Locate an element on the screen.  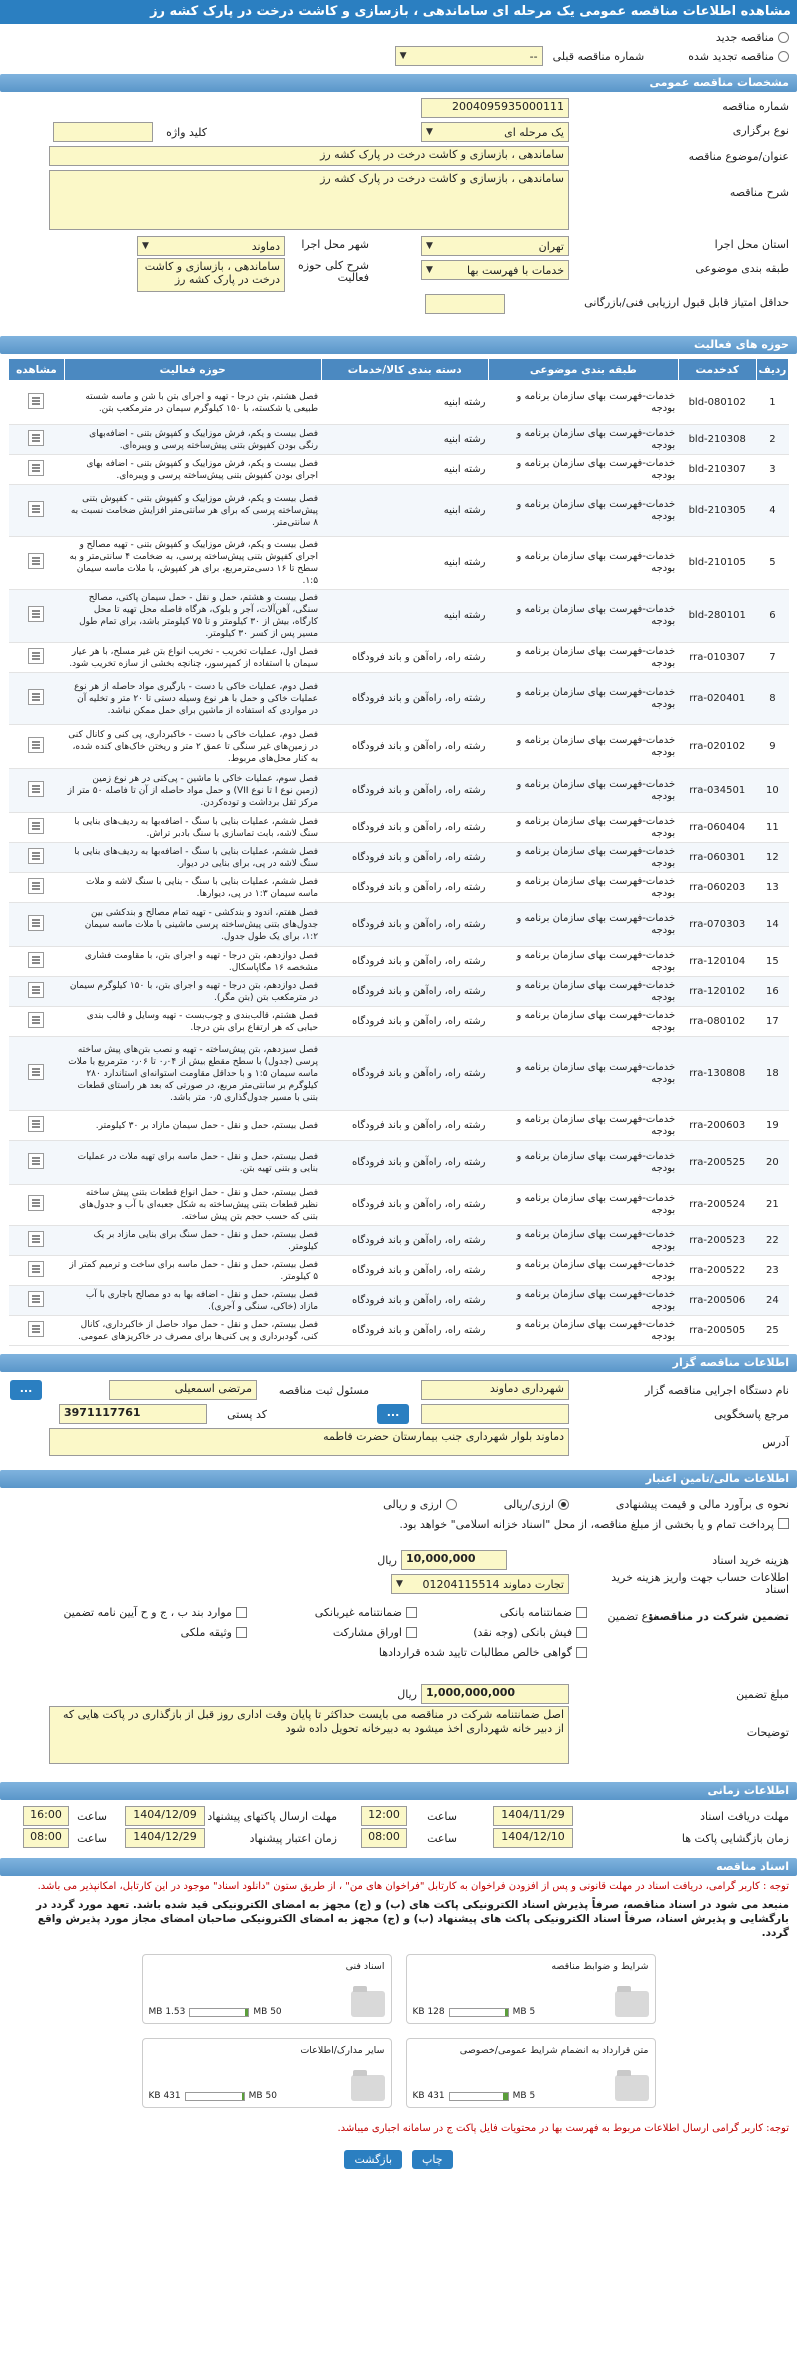
file-box: اسناد فنی 50 MB 1.53 MB is located at coordinates (266, 1989).